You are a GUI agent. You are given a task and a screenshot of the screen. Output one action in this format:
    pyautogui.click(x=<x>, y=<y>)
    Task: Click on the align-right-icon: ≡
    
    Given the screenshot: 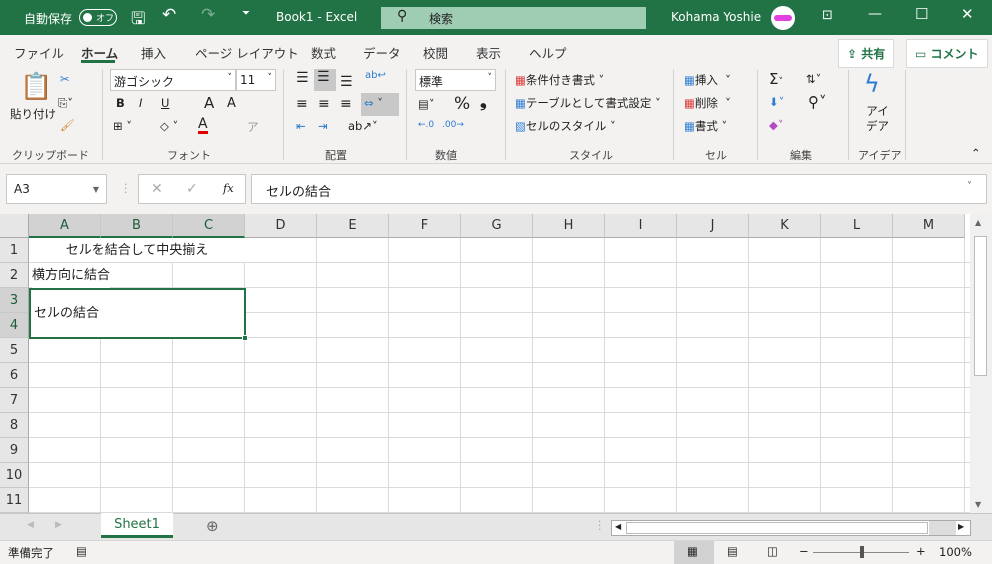 What is the action you would take?
    pyautogui.click(x=346, y=104)
    